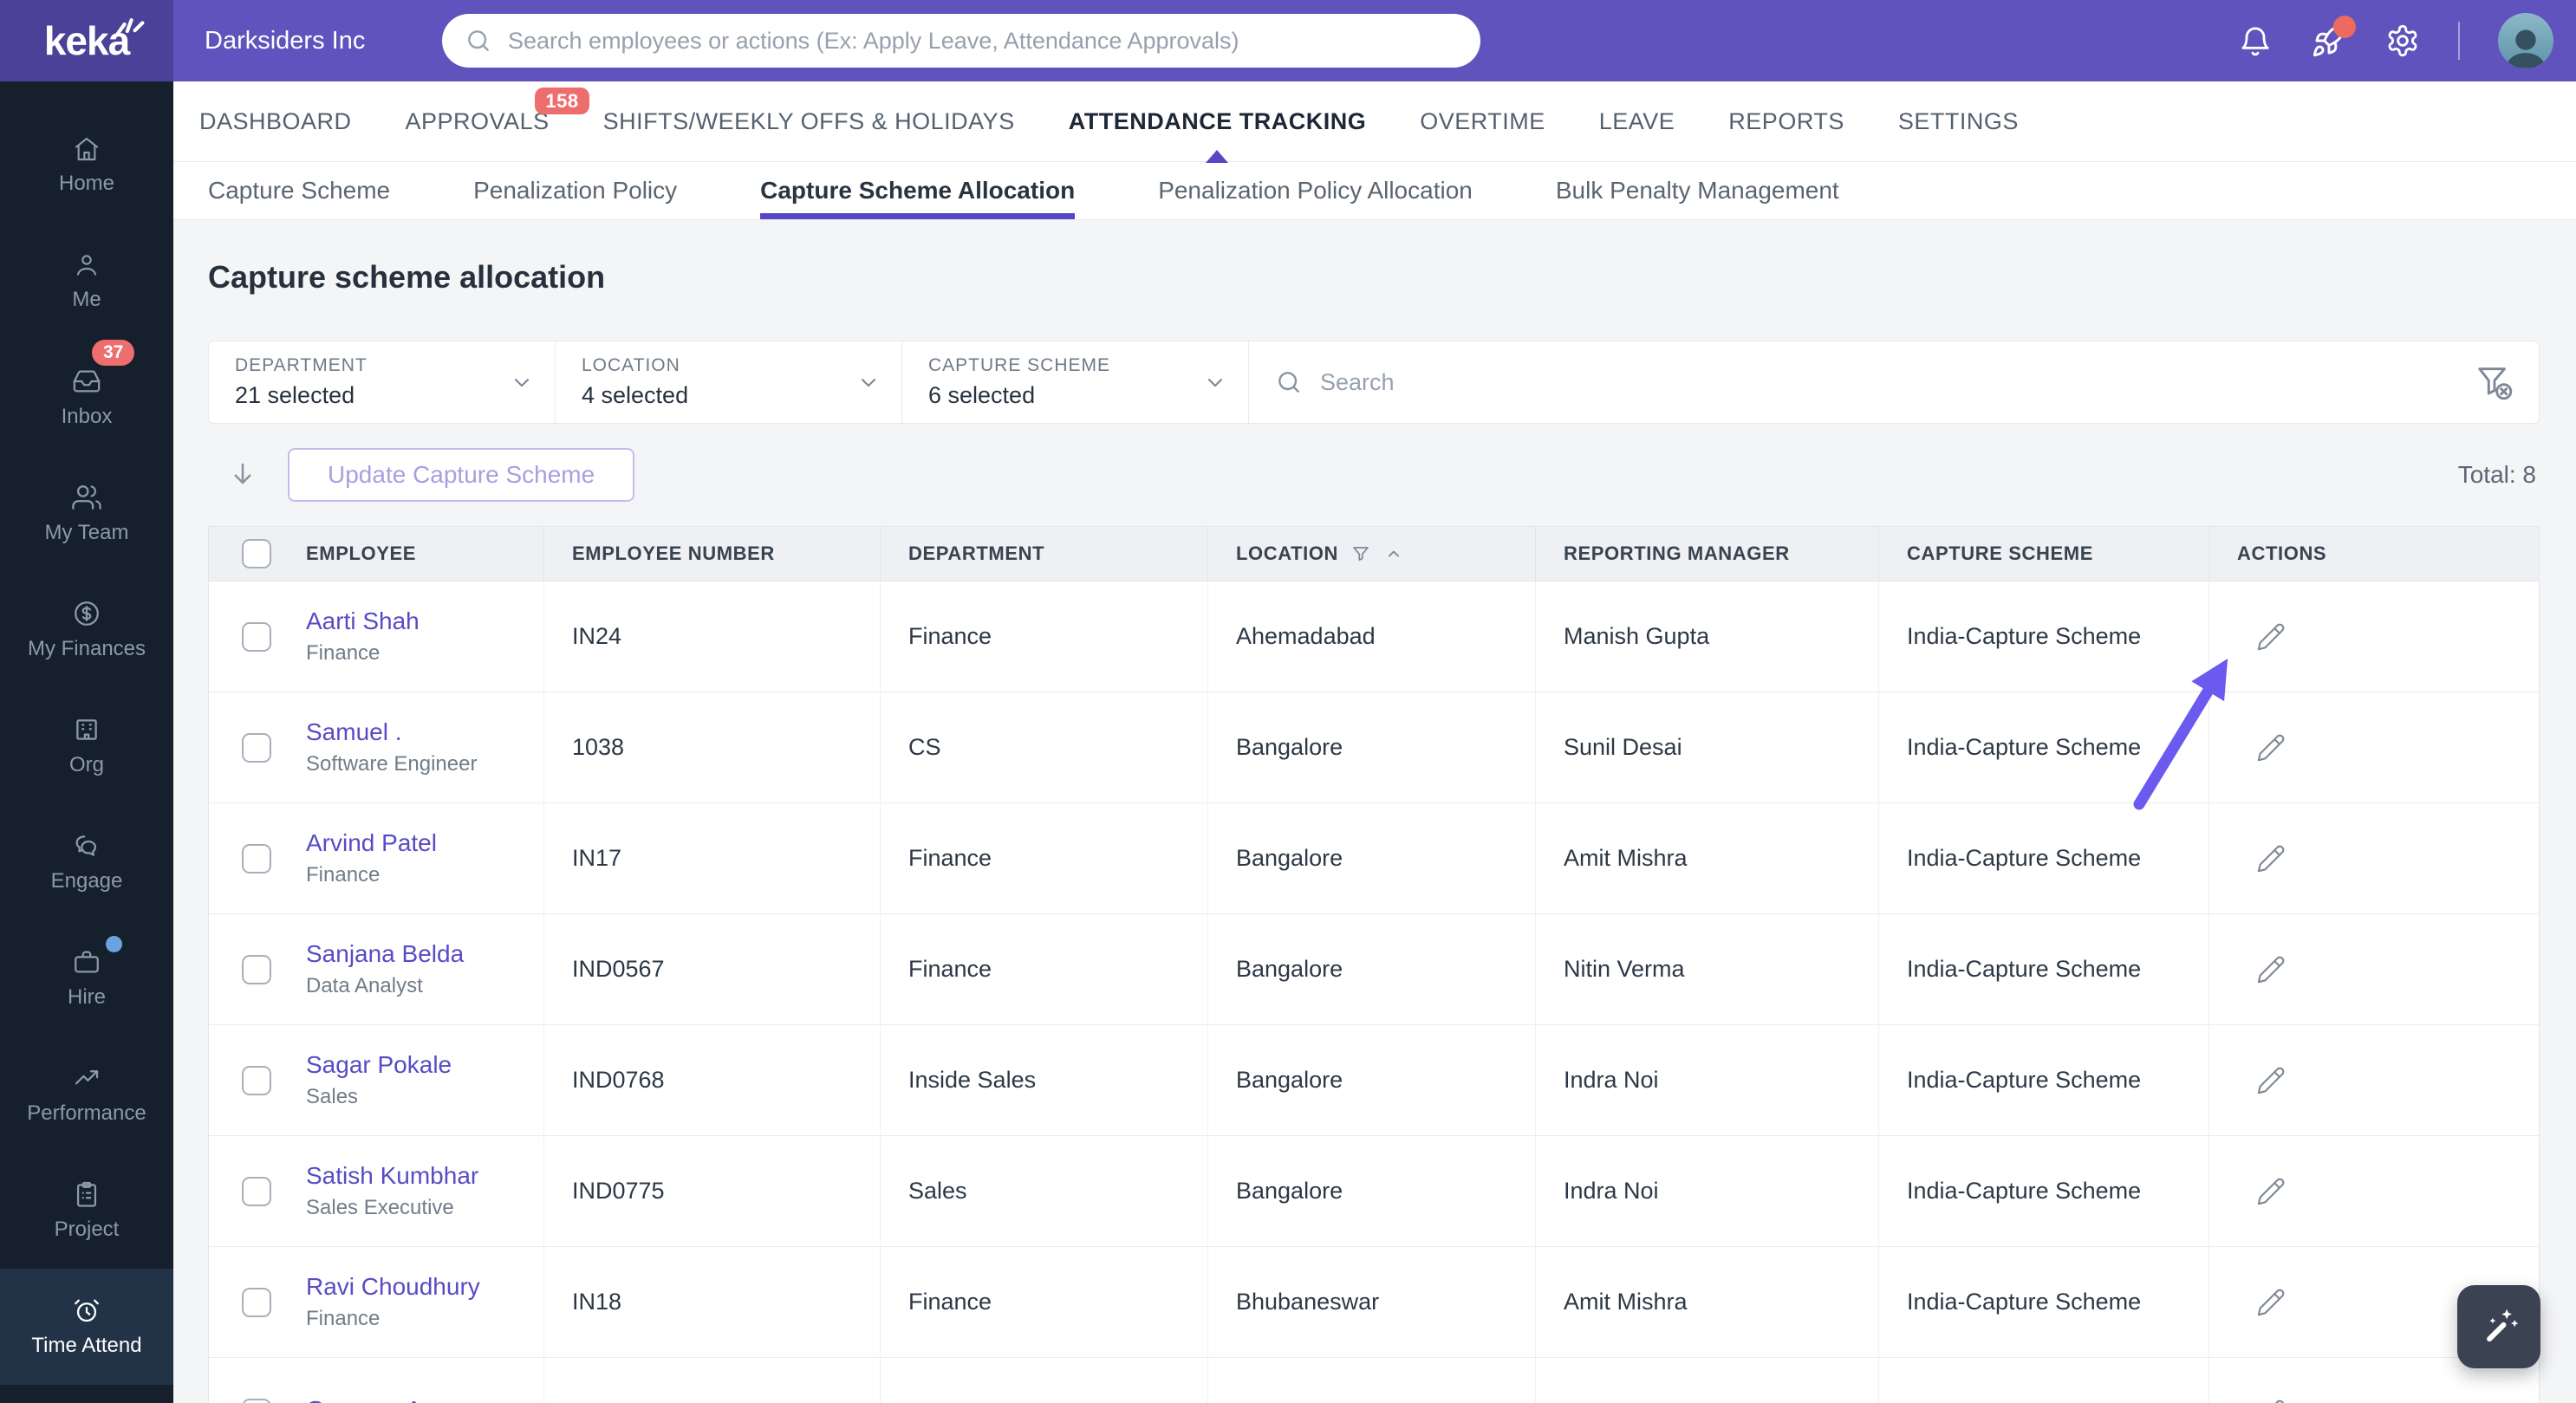 This screenshot has width=2576, height=1403. Describe the element at coordinates (2504, 382) in the screenshot. I see `clear-filters-button` at that location.